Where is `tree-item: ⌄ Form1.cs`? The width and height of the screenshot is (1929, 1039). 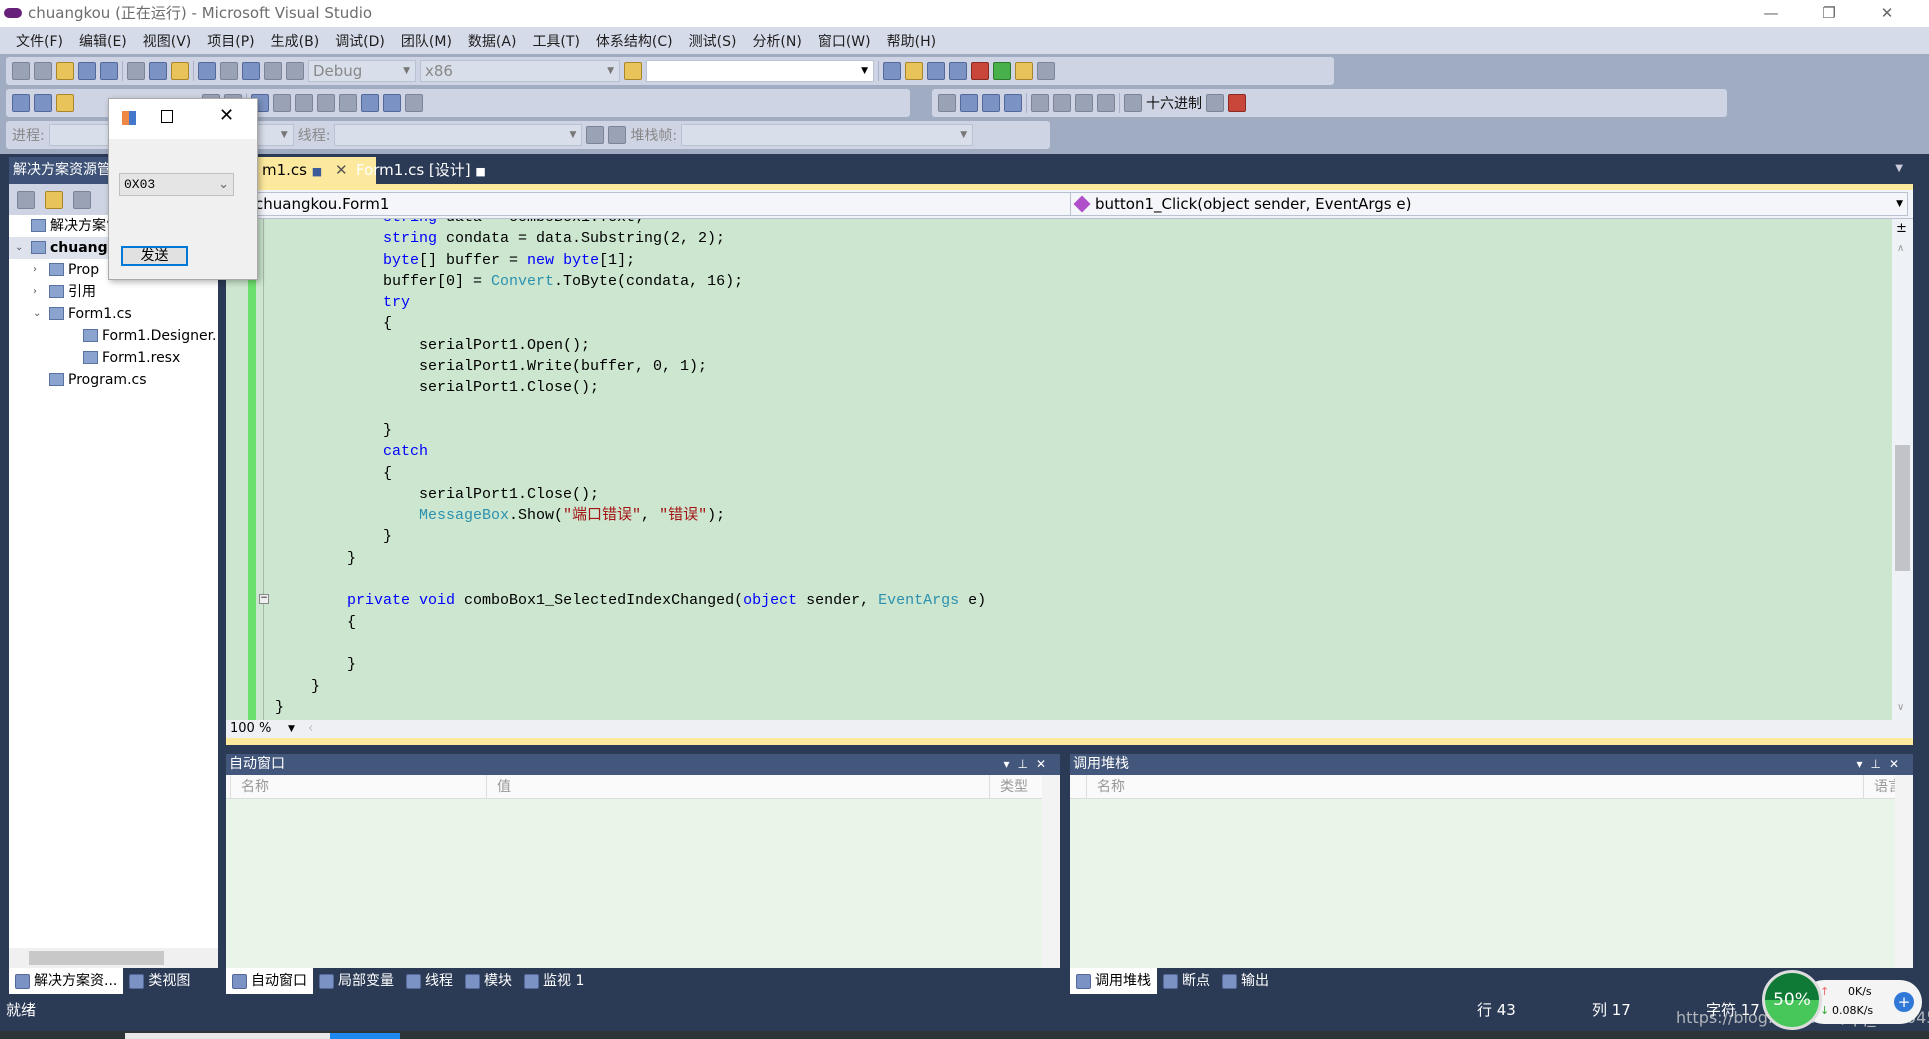
tree-item: ⌄ Form1.cs is located at coordinates (113, 314).